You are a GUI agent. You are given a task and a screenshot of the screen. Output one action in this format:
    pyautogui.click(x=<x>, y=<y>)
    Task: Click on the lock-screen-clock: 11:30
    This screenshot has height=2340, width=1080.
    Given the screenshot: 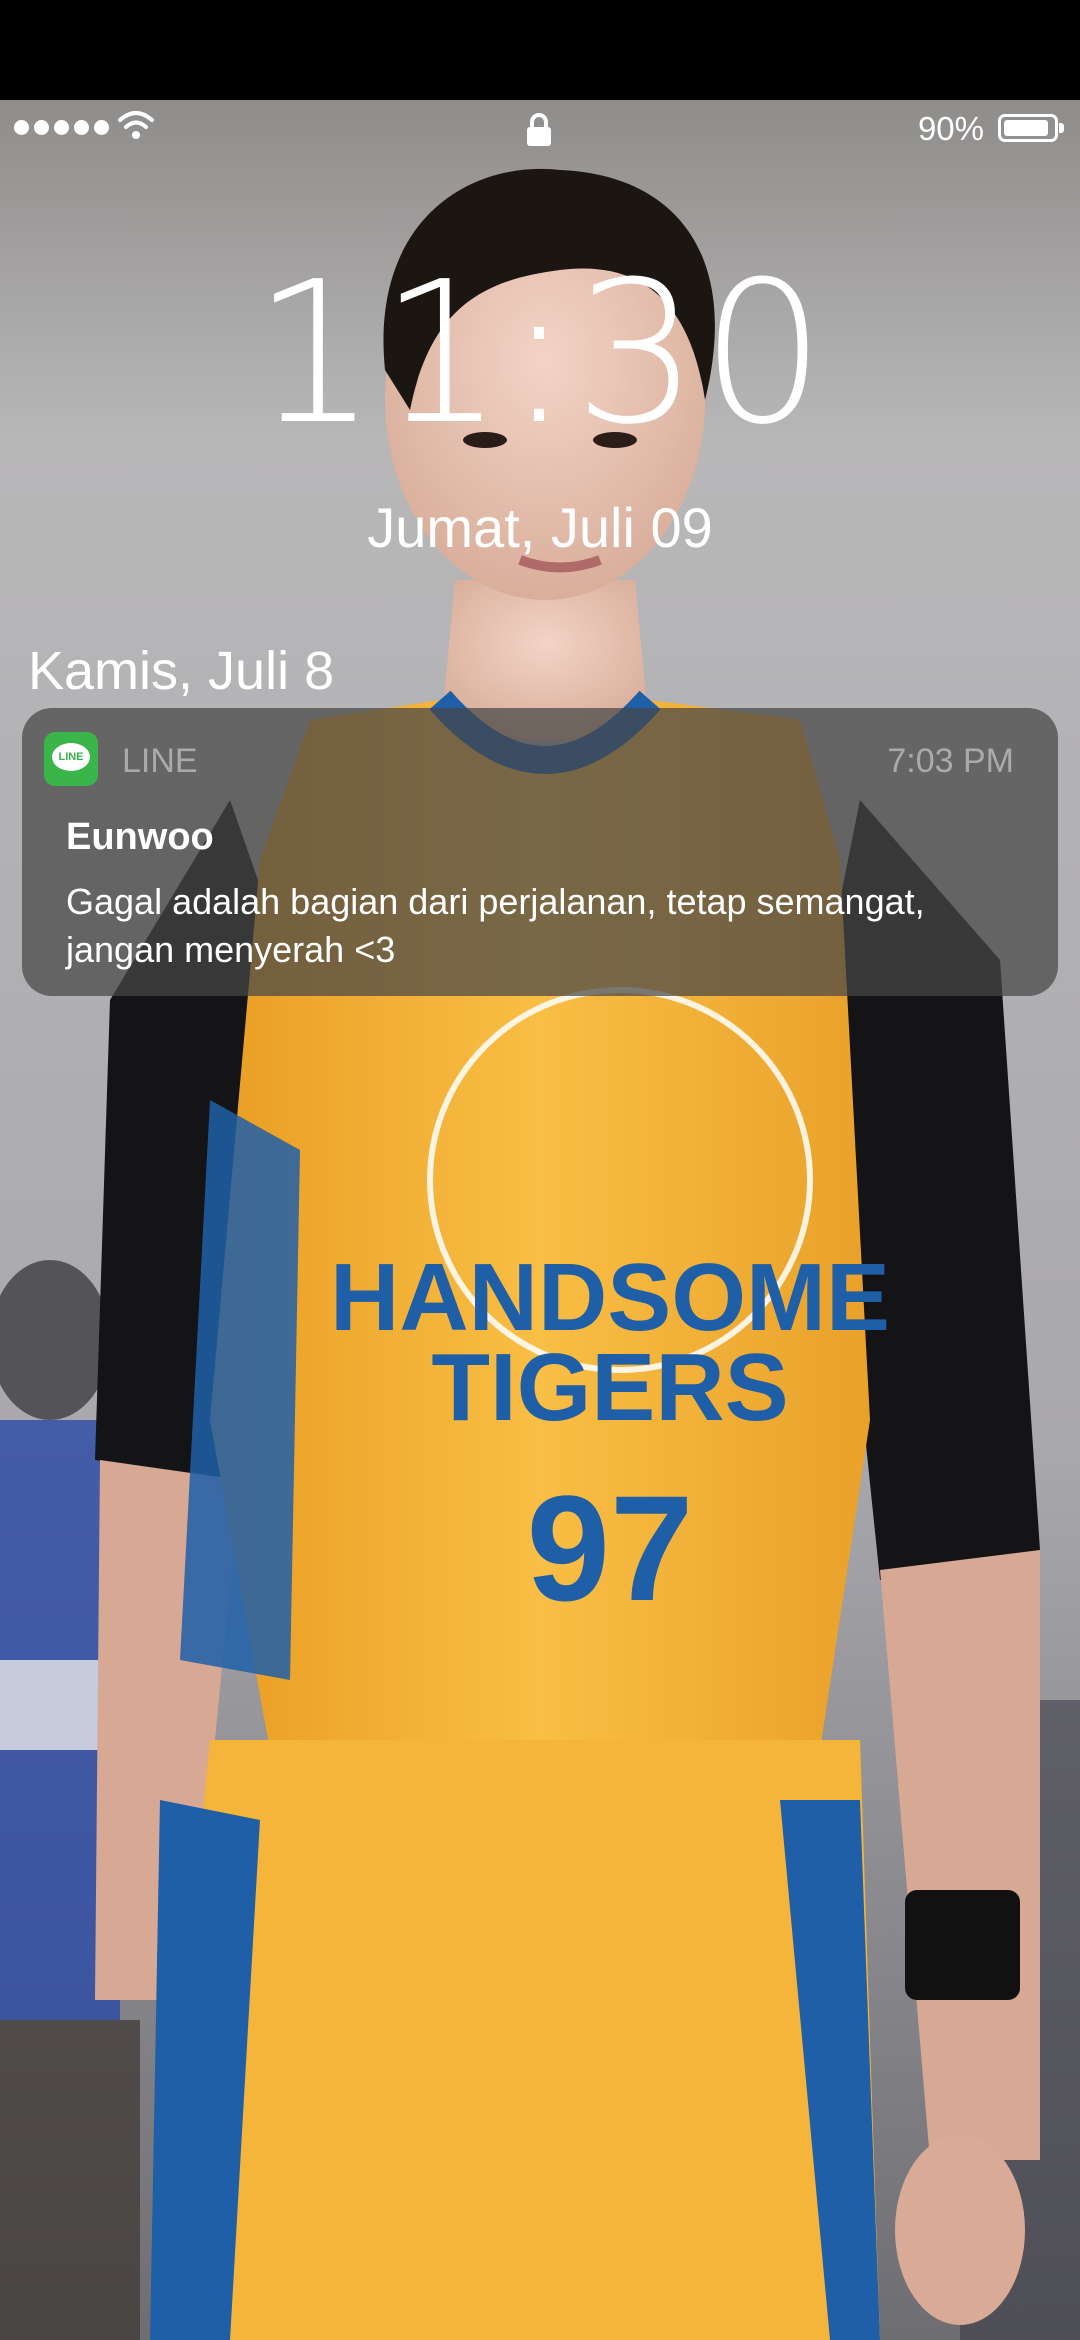 What is the action you would take?
    pyautogui.click(x=540, y=354)
    